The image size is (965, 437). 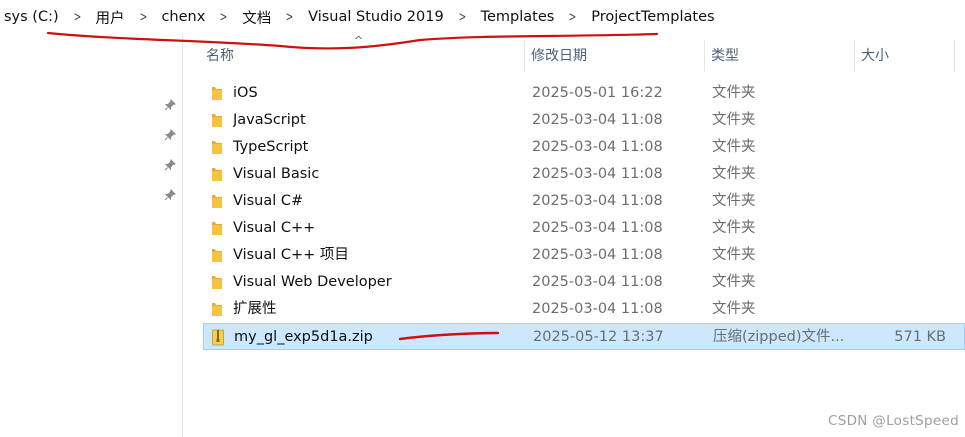 I want to click on breadcrumb-item-documents: 文档, so click(x=256, y=17).